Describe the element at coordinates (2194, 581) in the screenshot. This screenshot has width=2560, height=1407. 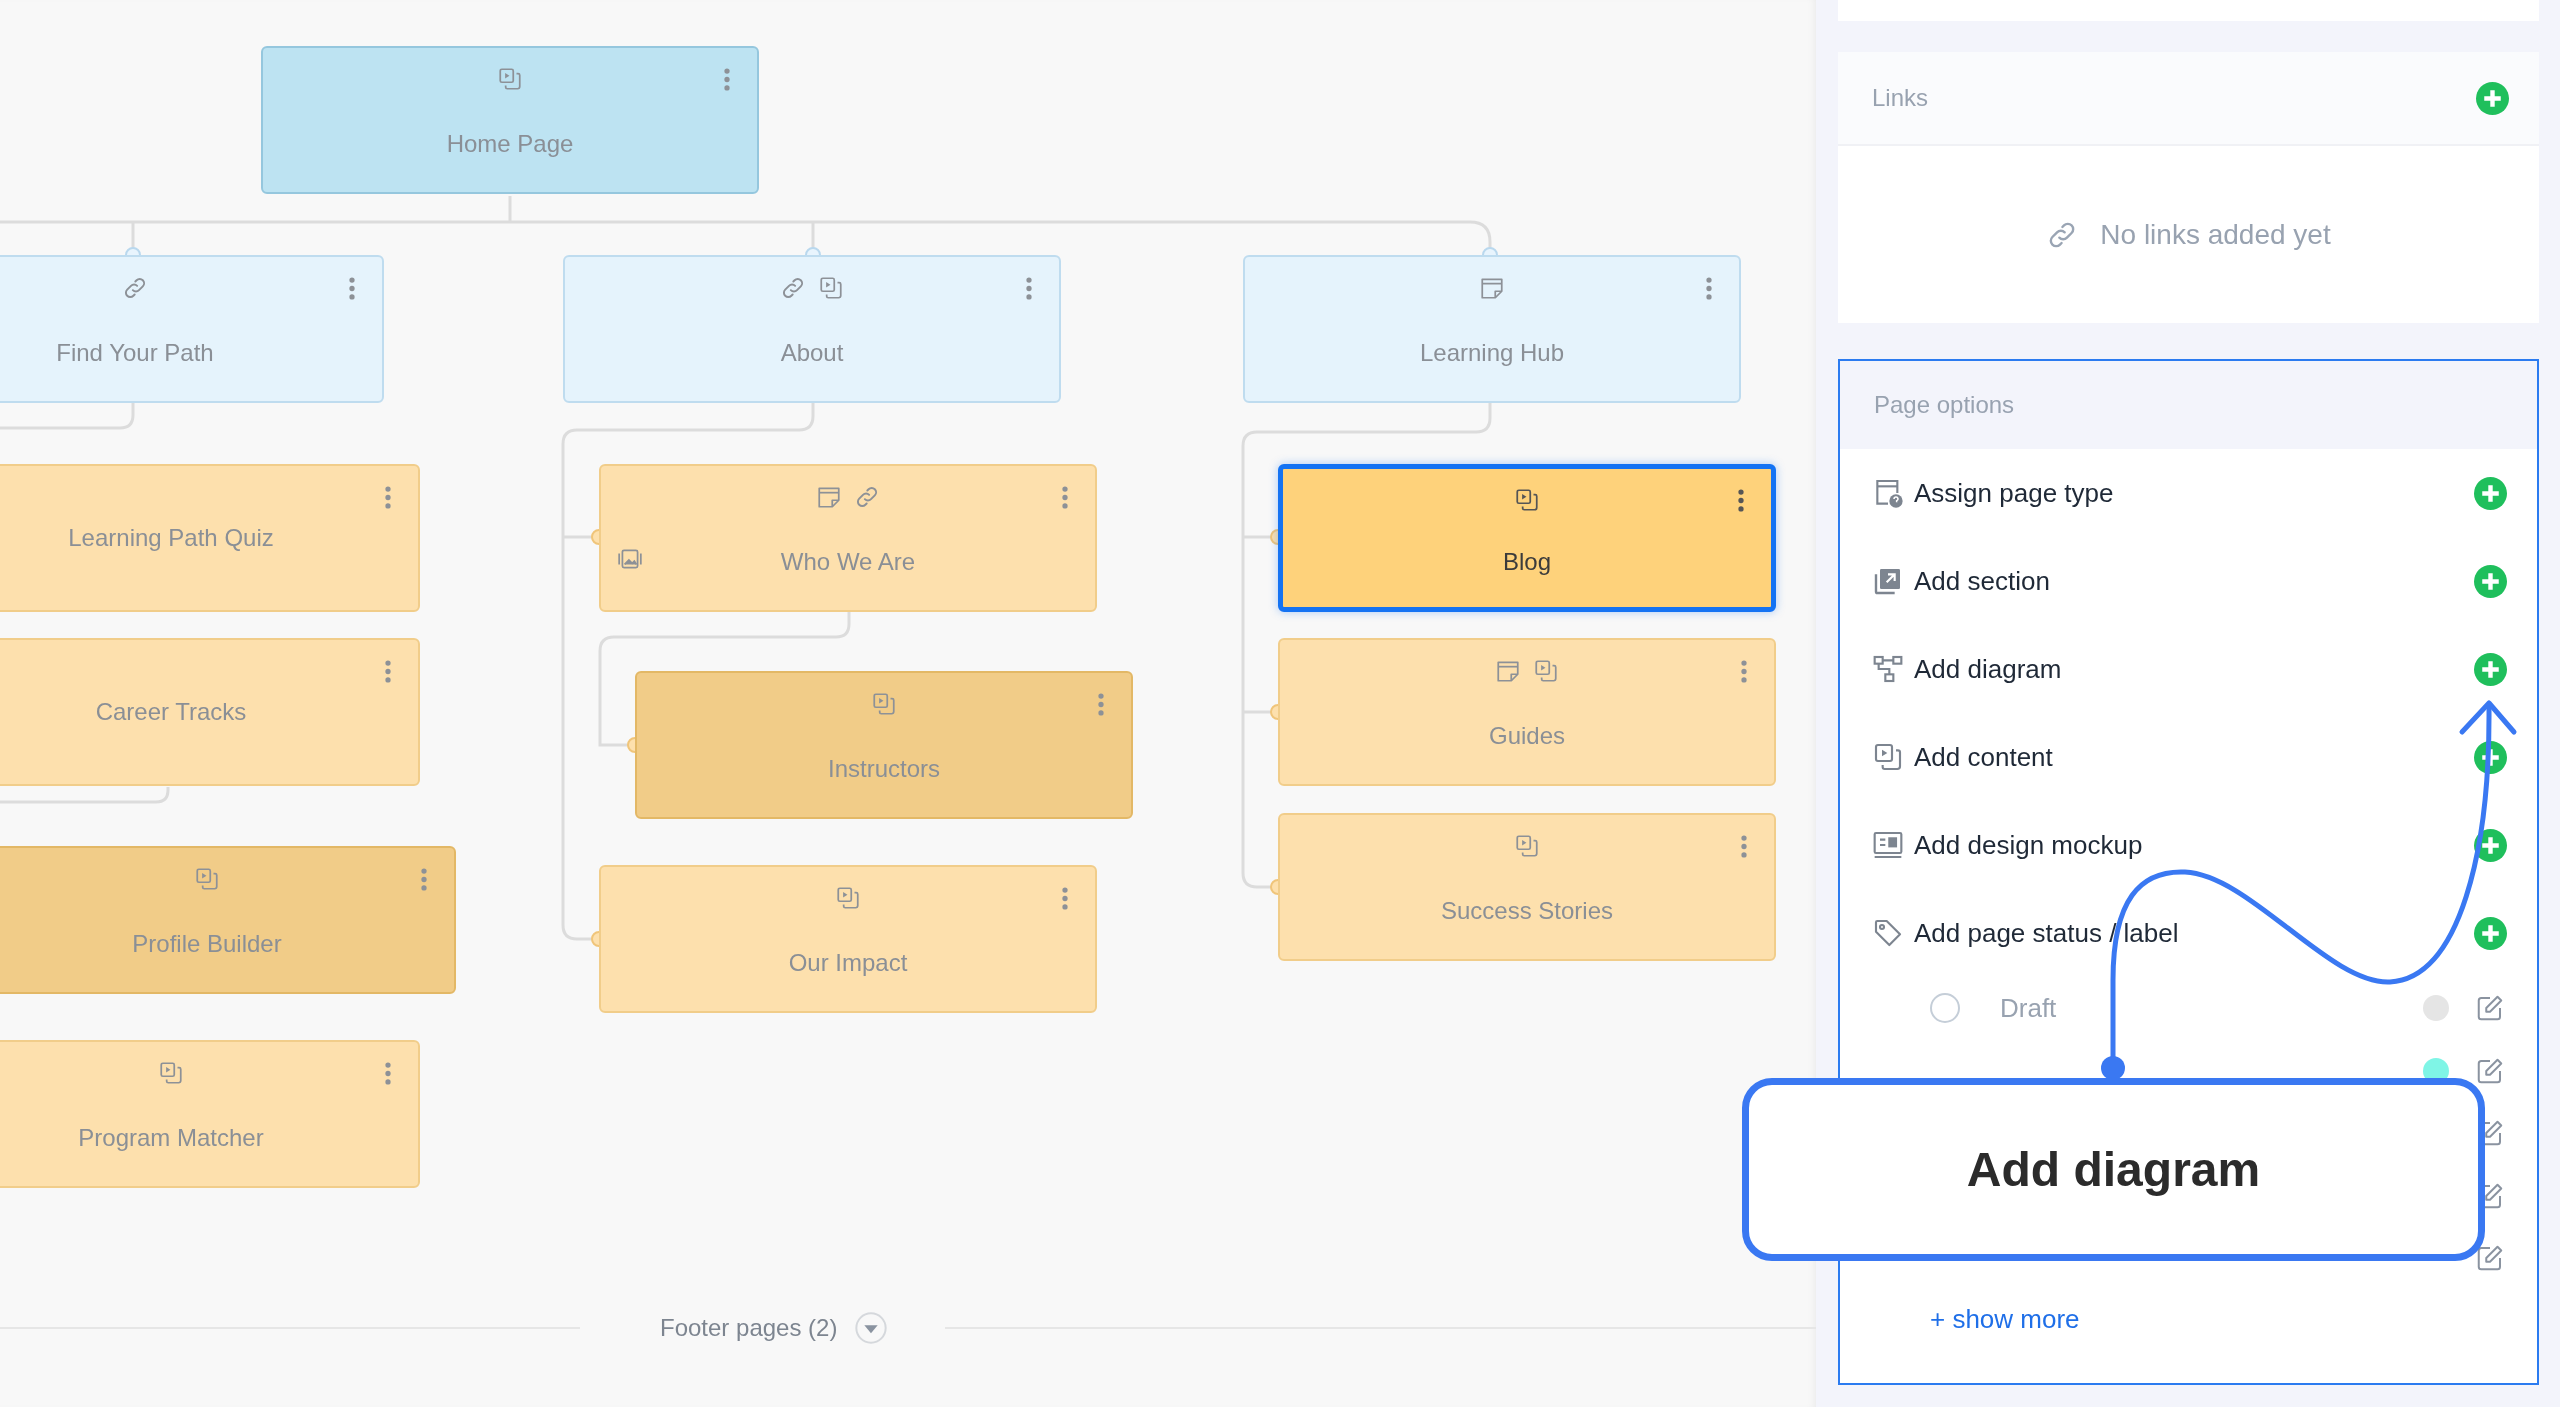
I see `option-label: Add section` at that location.